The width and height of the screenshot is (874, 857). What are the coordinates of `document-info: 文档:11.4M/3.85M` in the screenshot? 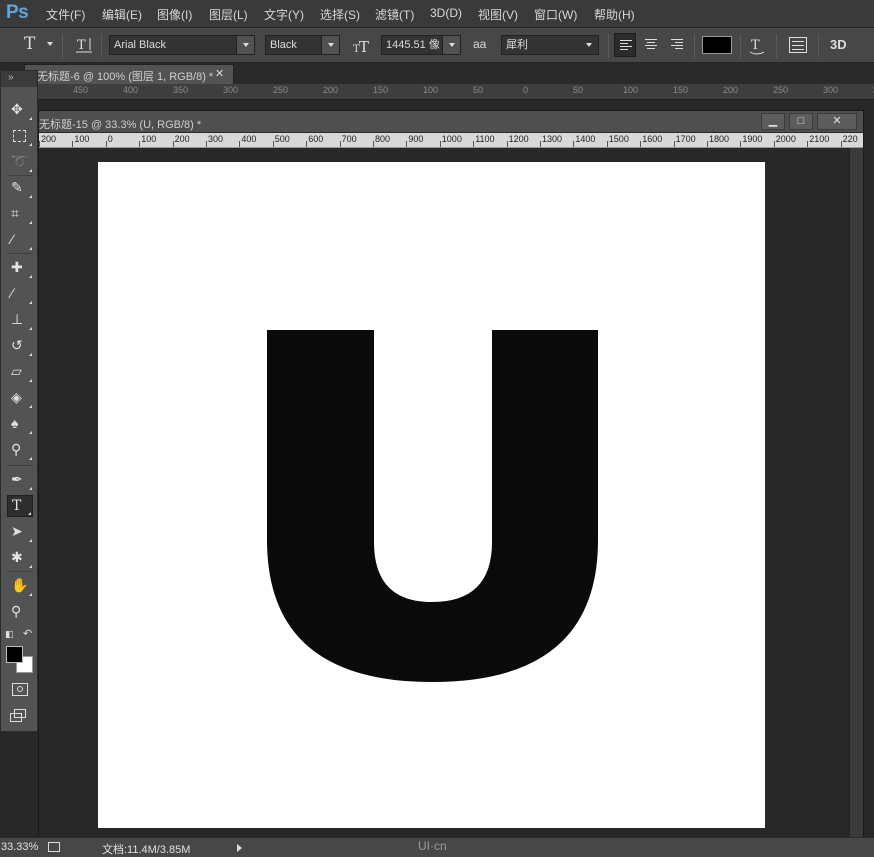 It's located at (146, 850).